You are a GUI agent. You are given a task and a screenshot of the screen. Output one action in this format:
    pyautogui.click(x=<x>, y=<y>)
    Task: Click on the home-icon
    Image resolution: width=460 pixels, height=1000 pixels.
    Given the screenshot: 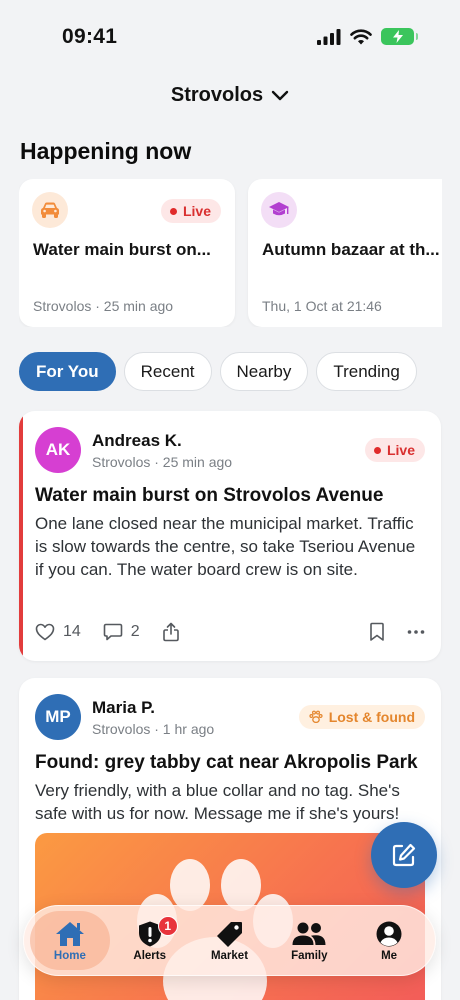 What is the action you would take?
    pyautogui.click(x=69, y=933)
    